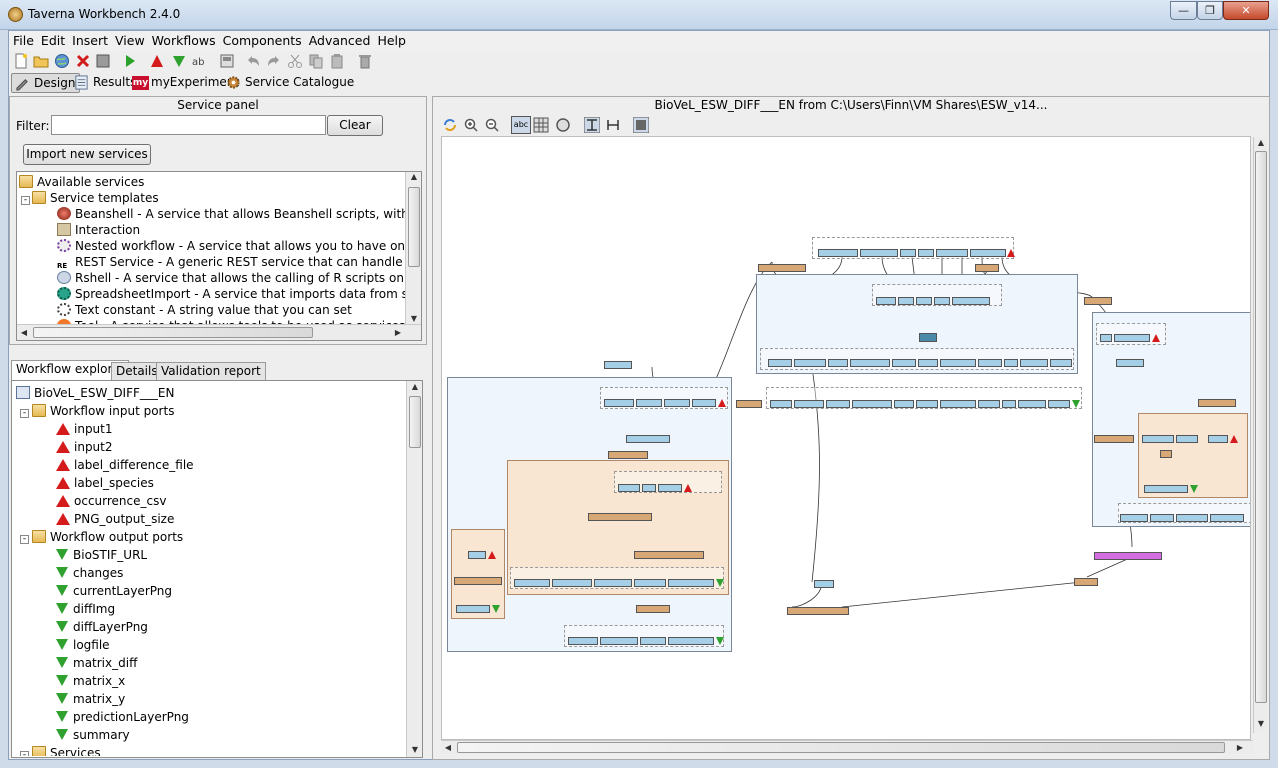 The image size is (1278, 768). Describe the element at coordinates (41, 61) in the screenshot. I see `open-folder-icon` at that location.